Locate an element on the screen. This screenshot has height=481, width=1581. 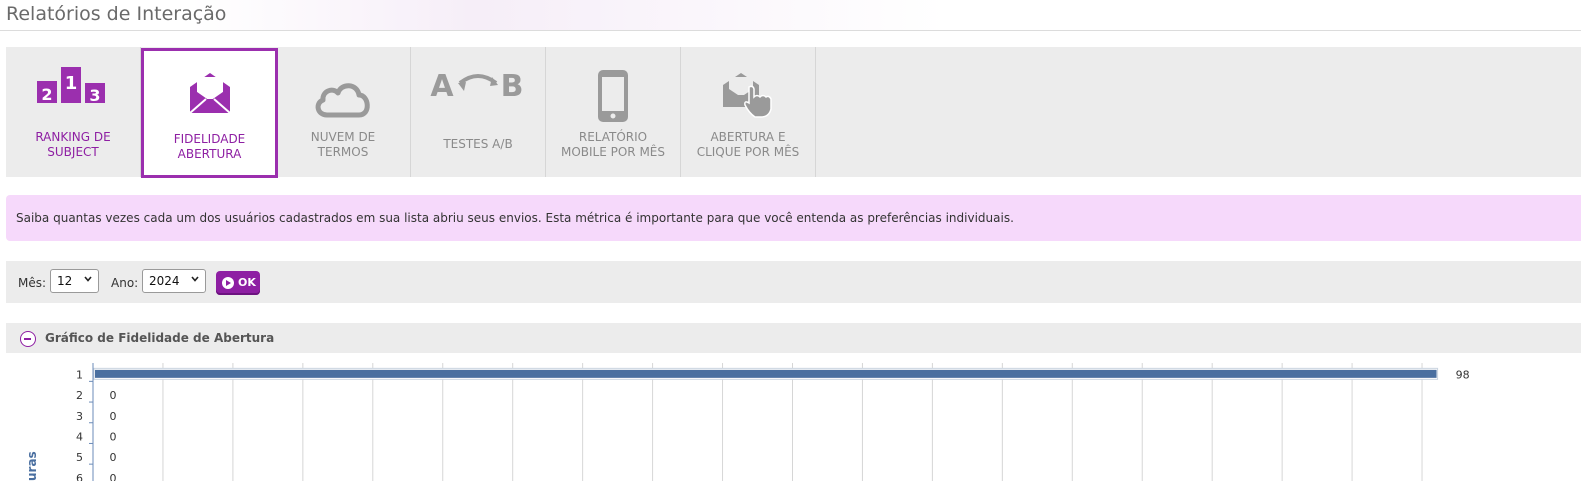
month-select-value: 12 is located at coordinates (65, 281).